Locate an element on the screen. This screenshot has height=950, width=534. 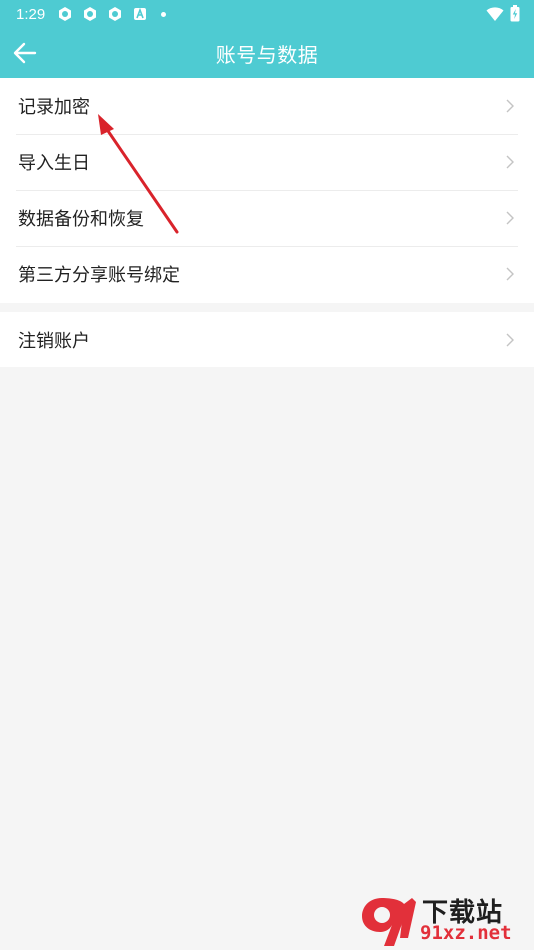
list-item-label: 导入生日 is located at coordinates (54, 163).